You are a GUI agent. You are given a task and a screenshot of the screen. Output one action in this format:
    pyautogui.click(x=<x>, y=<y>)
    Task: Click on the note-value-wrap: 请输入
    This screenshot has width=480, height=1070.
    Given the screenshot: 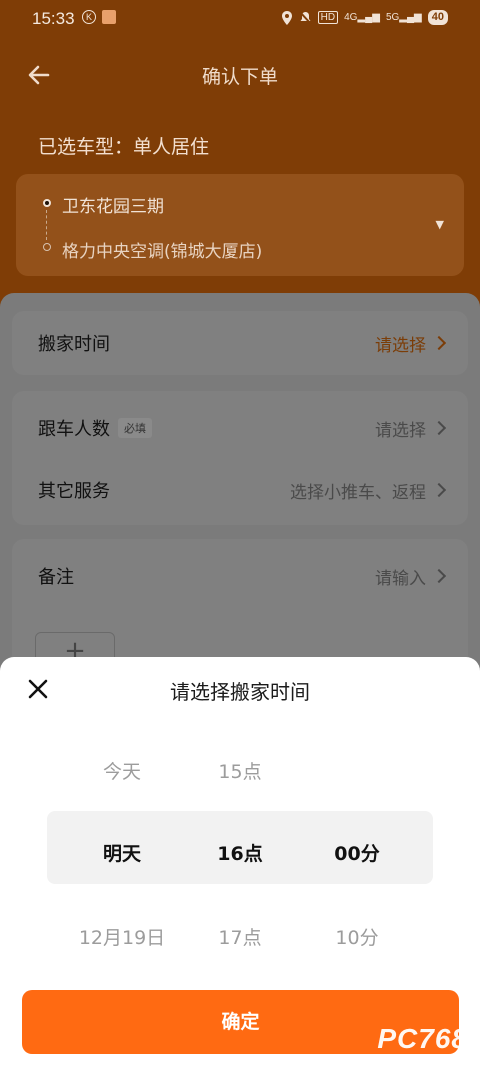 What is the action you would take?
    pyautogui.click(x=411, y=576)
    